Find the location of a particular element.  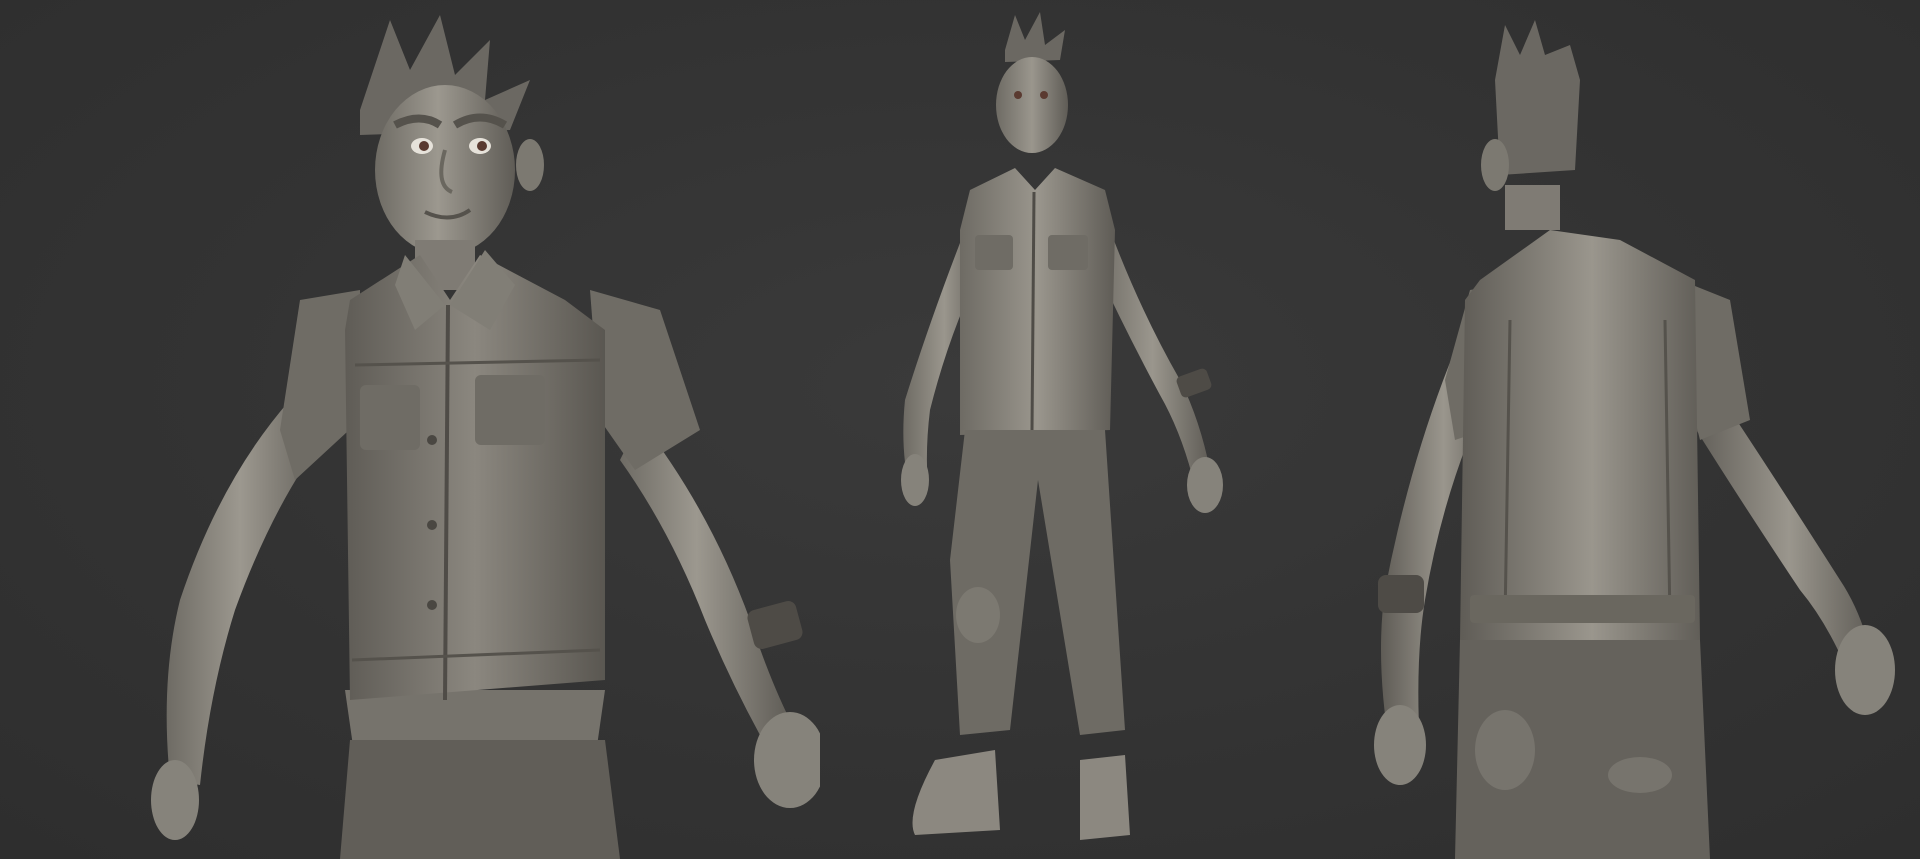

right-sleeve is located at coordinates (645, 380).